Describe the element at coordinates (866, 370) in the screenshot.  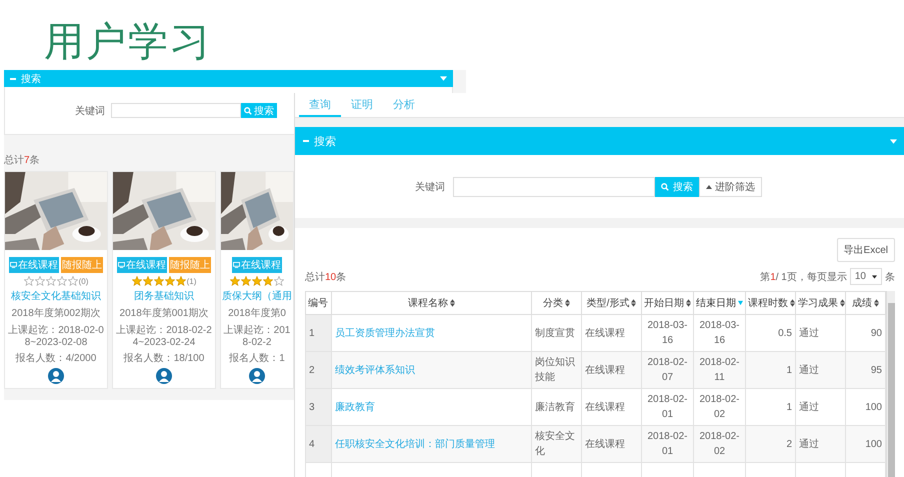
I see `table-cell: 95` at that location.